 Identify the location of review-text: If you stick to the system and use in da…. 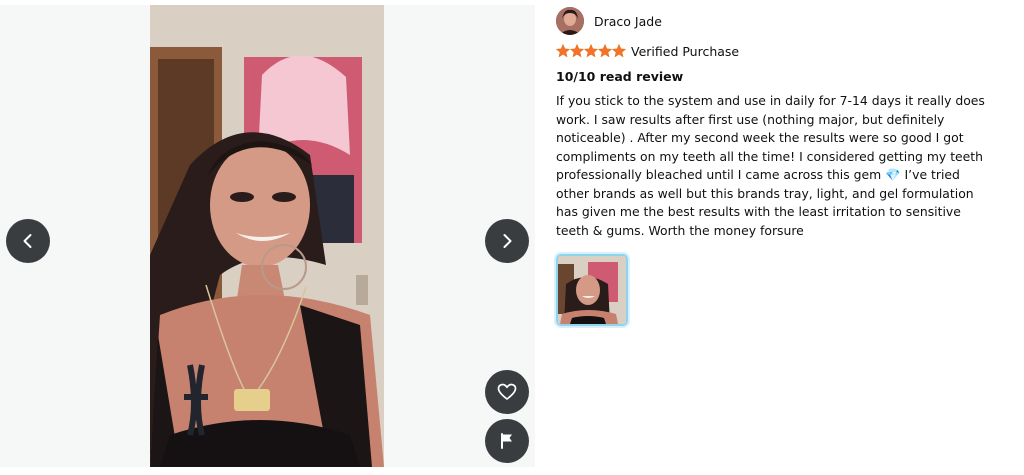
(774, 166).